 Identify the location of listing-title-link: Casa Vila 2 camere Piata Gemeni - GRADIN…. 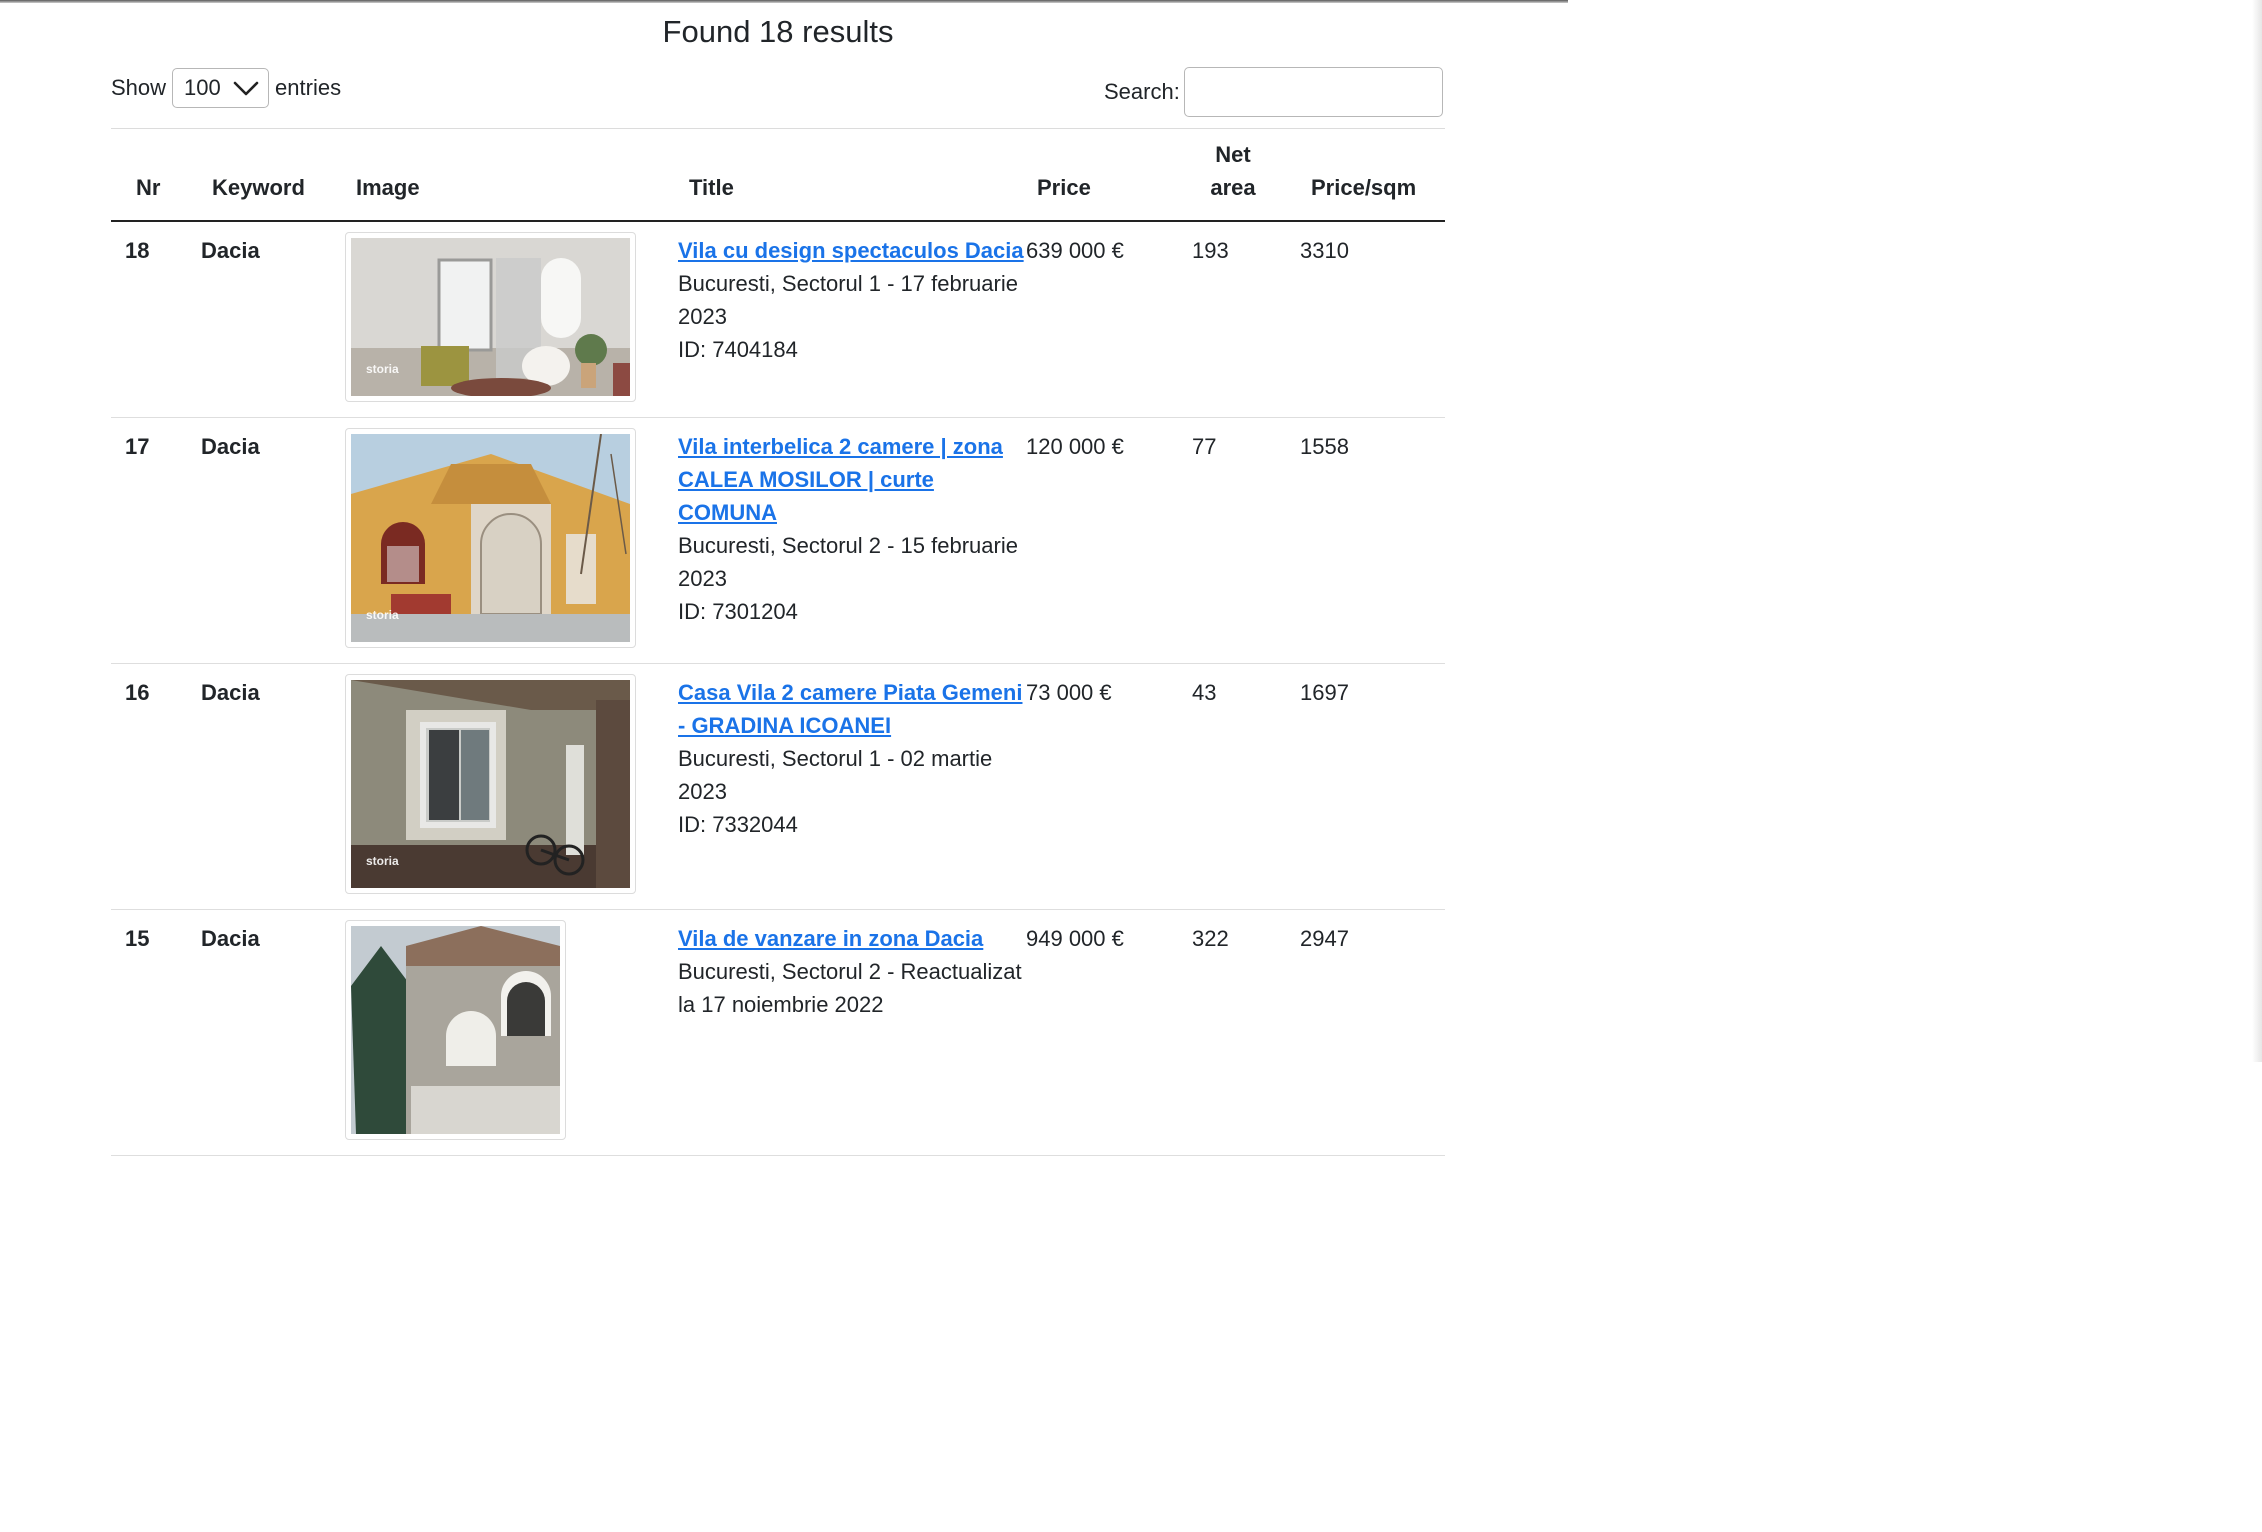
(850, 709).